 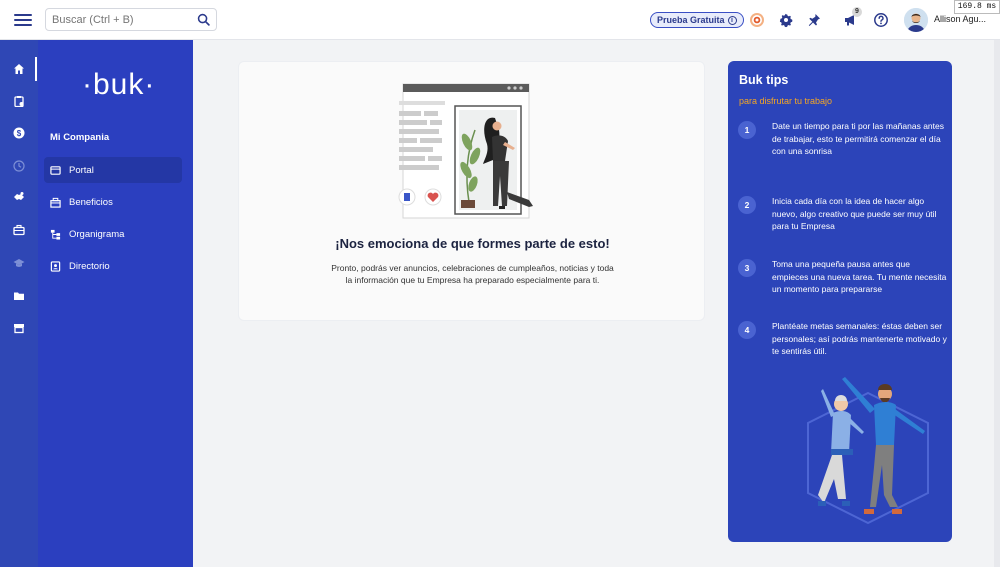 I want to click on user-avatar-icon, so click(x=916, y=20).